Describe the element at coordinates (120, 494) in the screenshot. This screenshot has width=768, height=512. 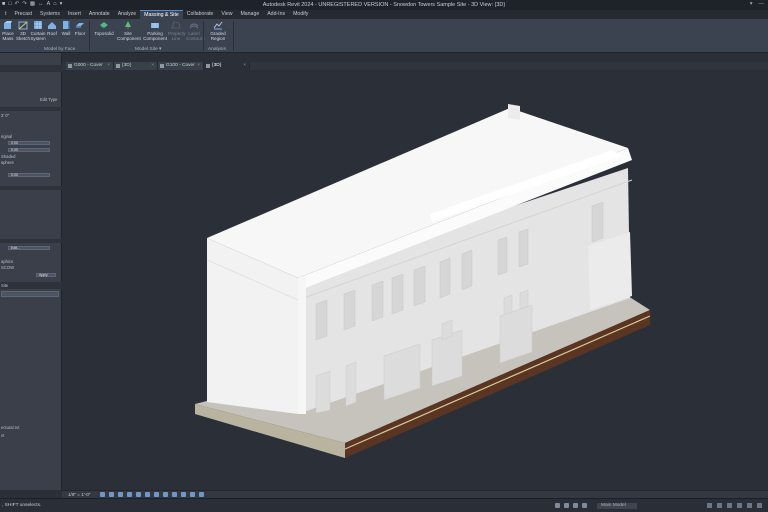
I see `sun-path-icon` at that location.